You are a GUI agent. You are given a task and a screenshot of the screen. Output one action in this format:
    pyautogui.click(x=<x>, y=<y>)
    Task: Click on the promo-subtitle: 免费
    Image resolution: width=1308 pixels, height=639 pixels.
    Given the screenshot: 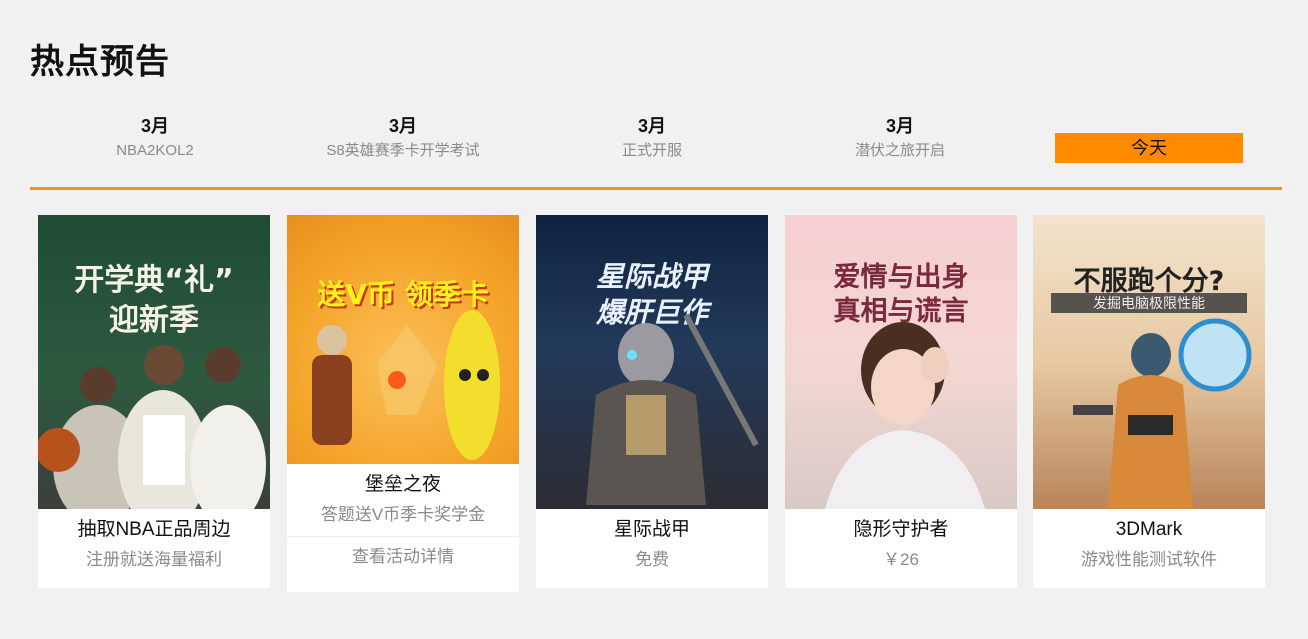 What is the action you would take?
    pyautogui.click(x=652, y=559)
    